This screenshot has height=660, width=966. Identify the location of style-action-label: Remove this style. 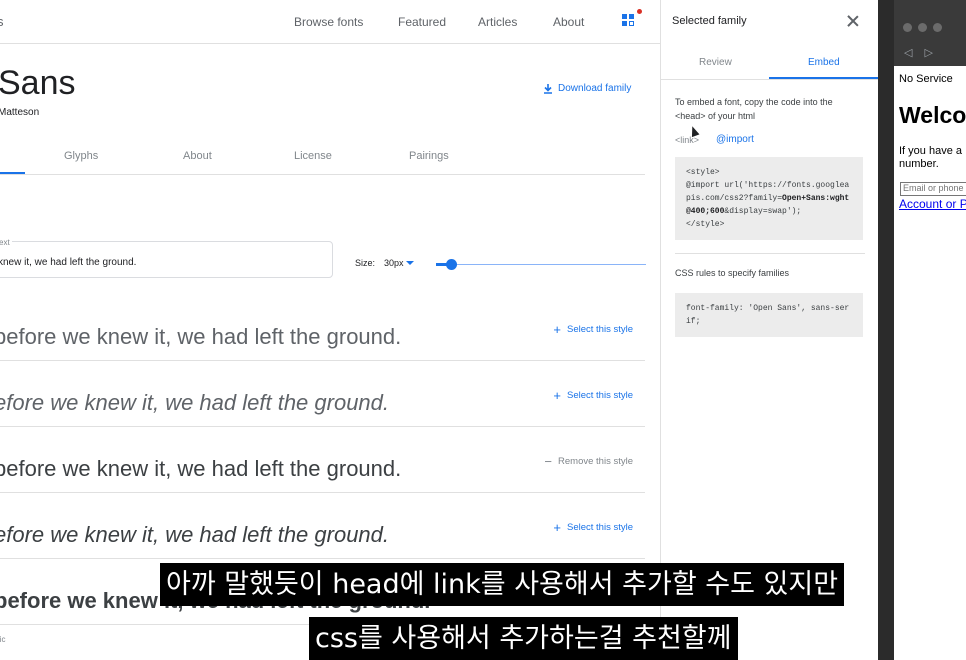
(595, 461).